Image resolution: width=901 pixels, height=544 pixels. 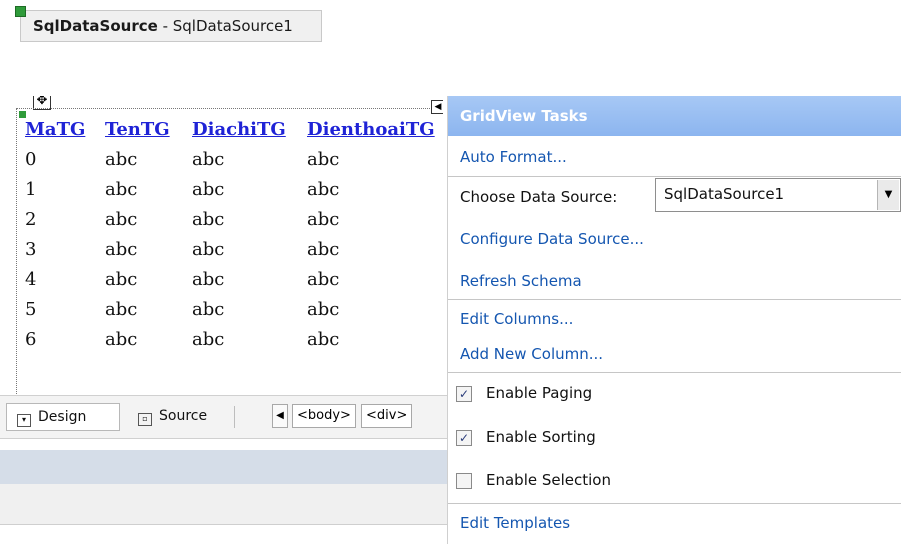 I want to click on grid-border-left, so click(x=17, y=251).